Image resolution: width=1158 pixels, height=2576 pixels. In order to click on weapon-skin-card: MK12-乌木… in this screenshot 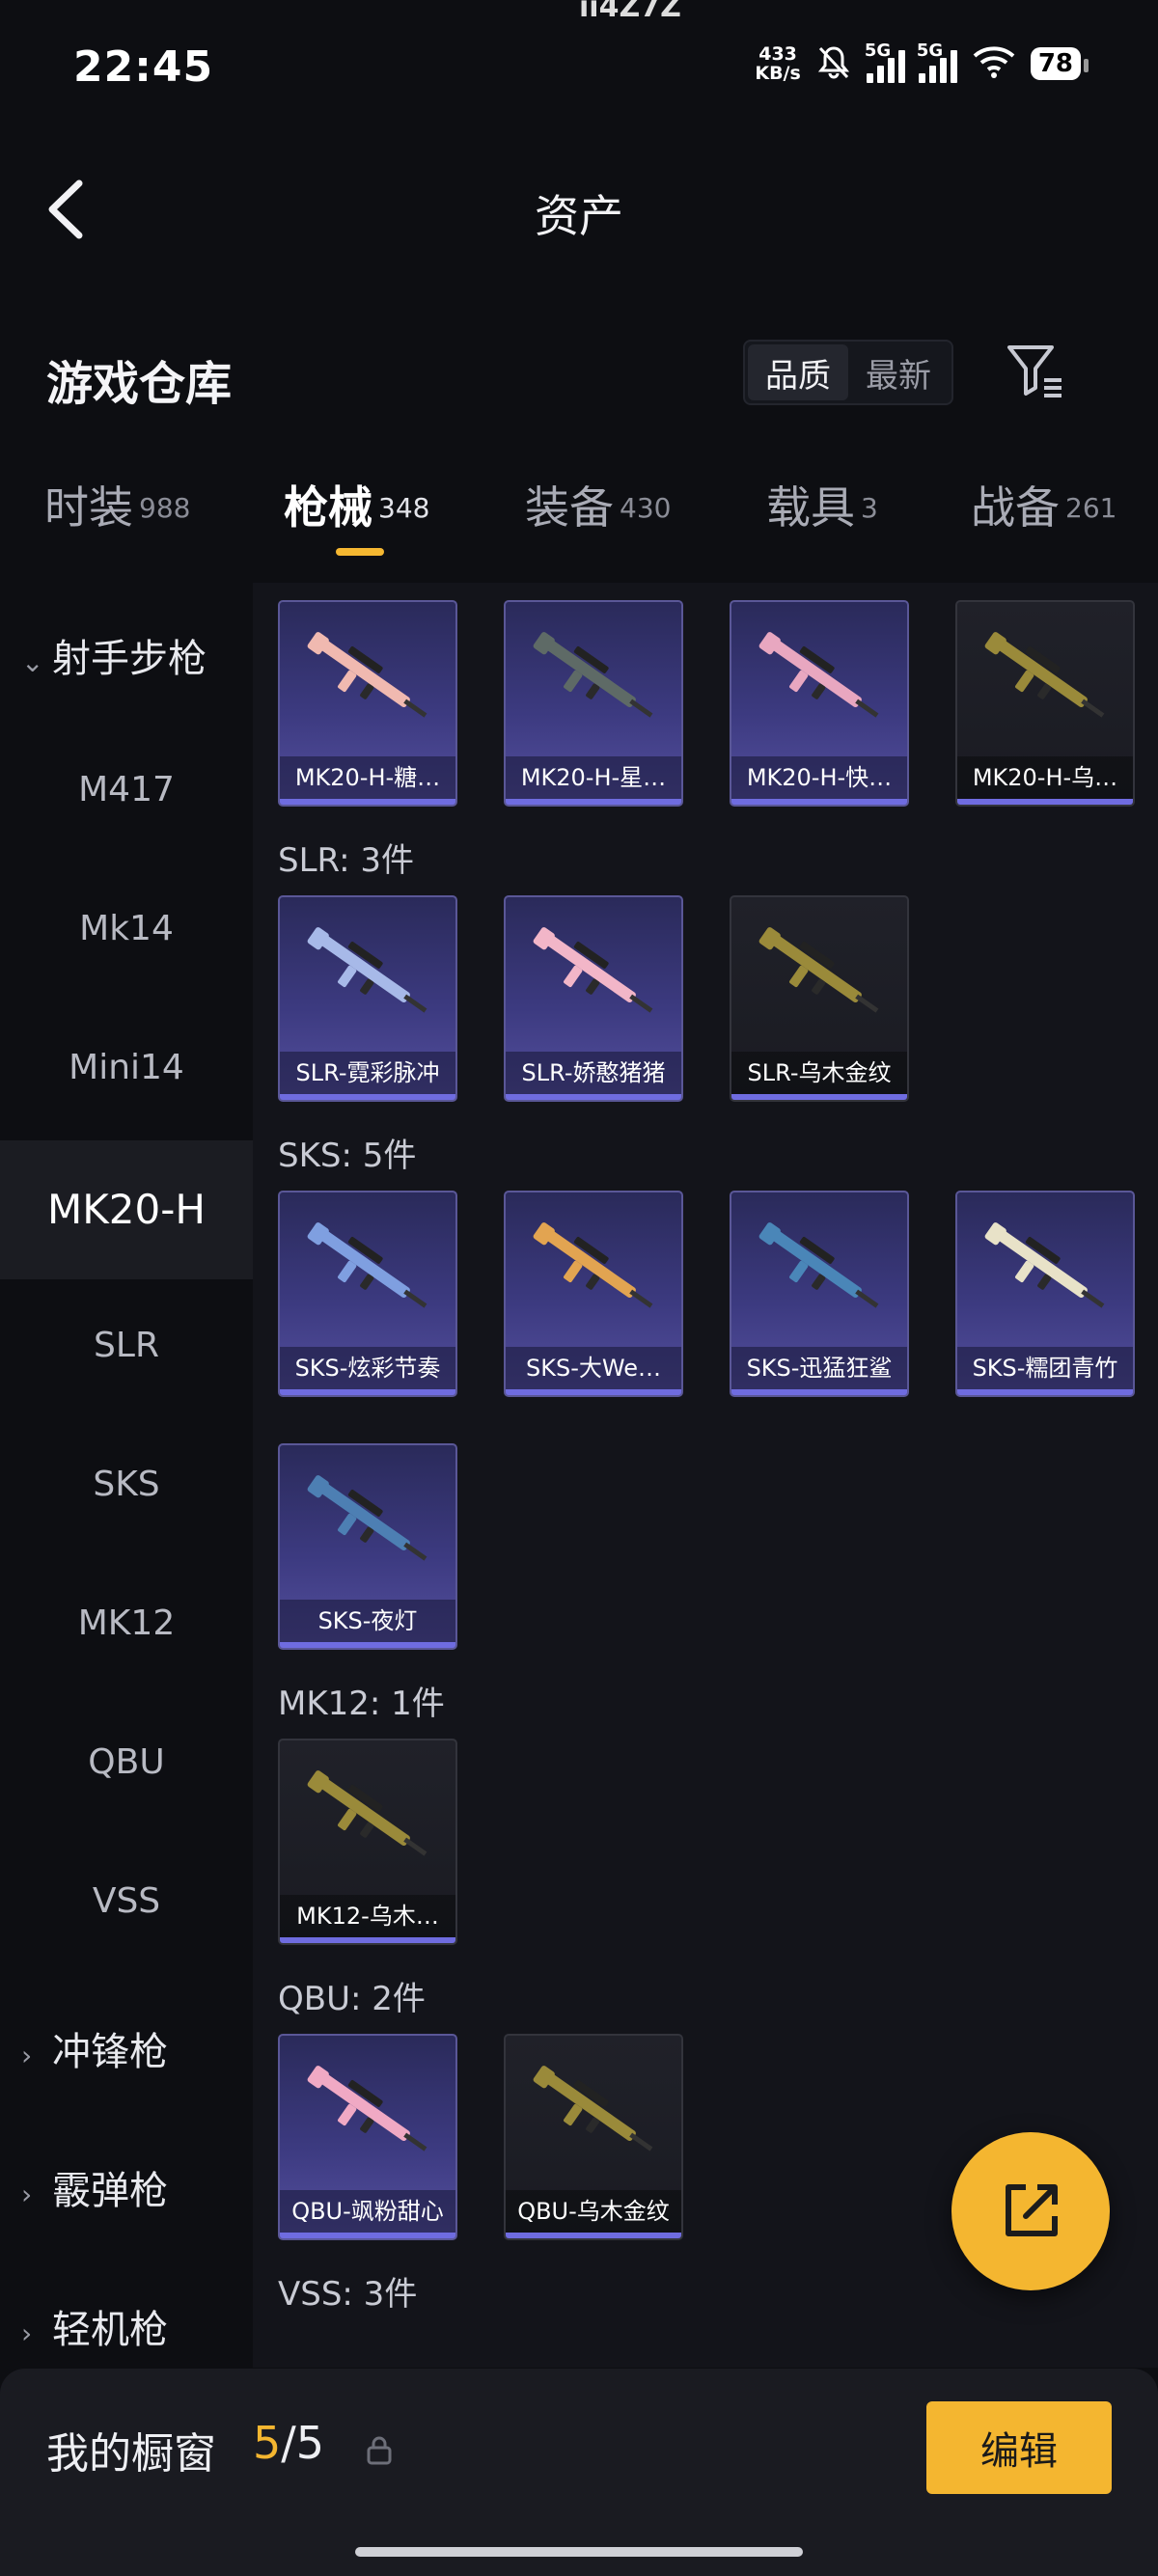, I will do `click(367, 1842)`.